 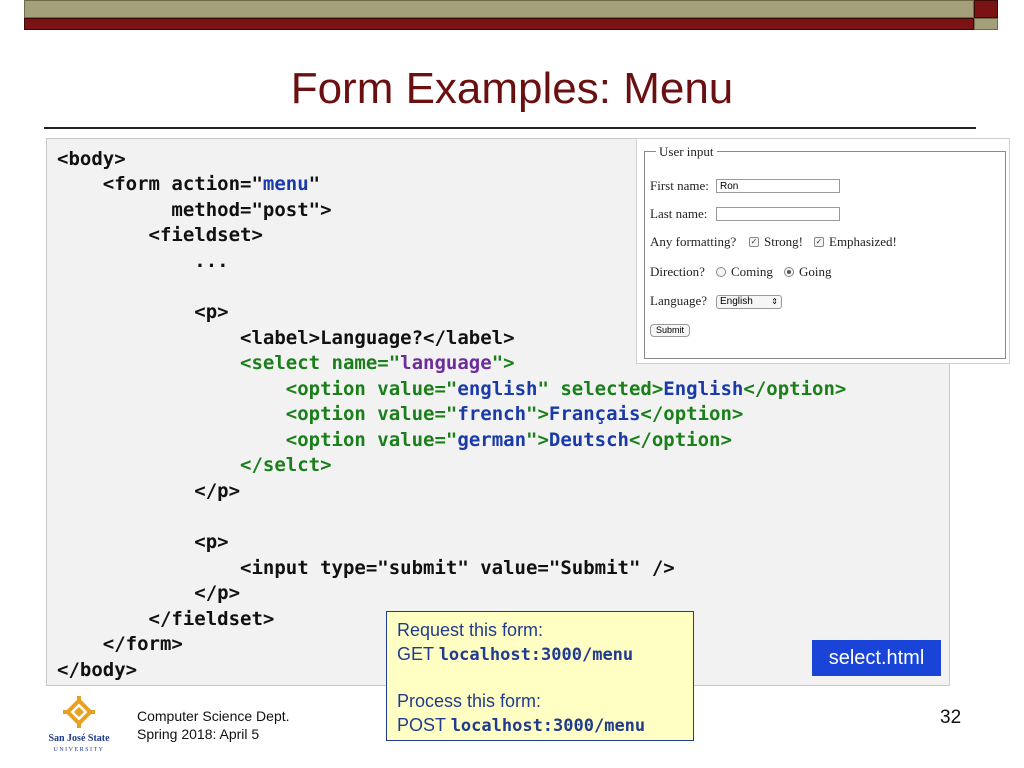 I want to click on code-line-14: <p>, so click(x=143, y=542).